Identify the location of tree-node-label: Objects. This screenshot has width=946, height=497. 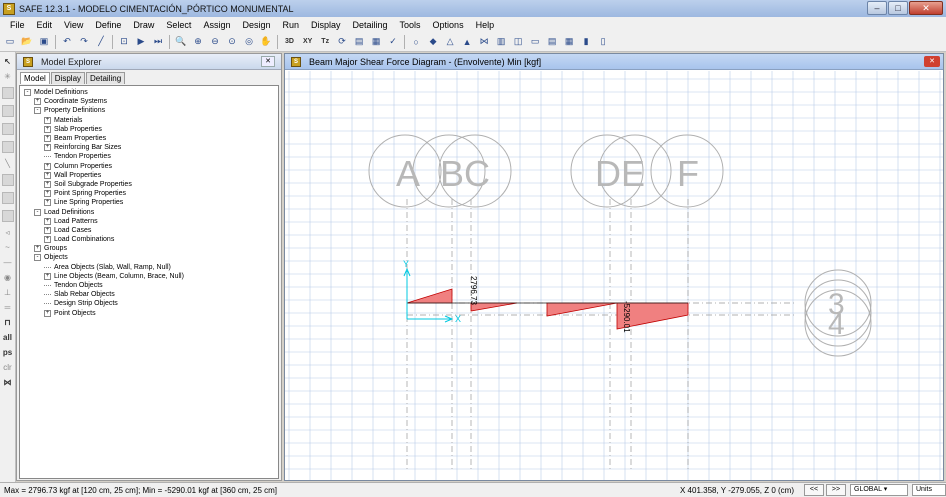
(56, 257).